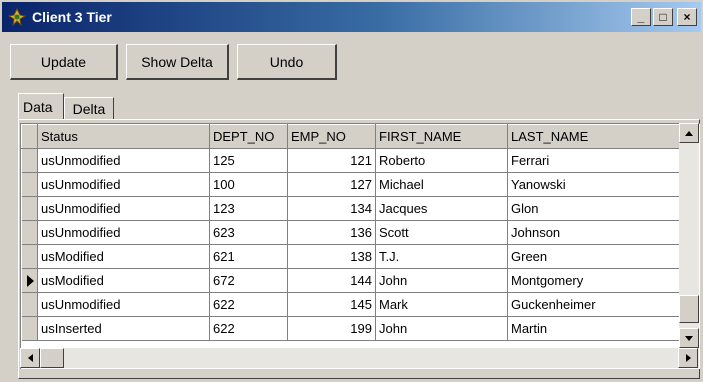 The width and height of the screenshot is (703, 382). Describe the element at coordinates (593, 256) in the screenshot. I see `cell-last-name: Green` at that location.